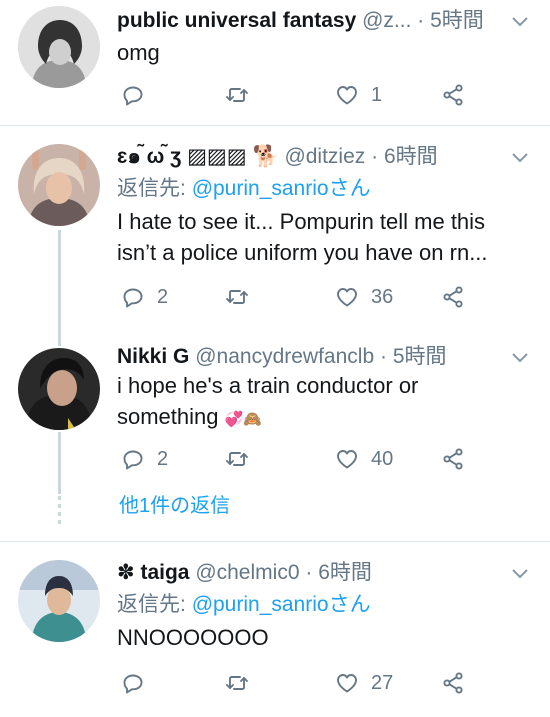 This screenshot has height=717, width=550. Describe the element at coordinates (382, 296) in the screenshot. I see `like-count: 36` at that location.